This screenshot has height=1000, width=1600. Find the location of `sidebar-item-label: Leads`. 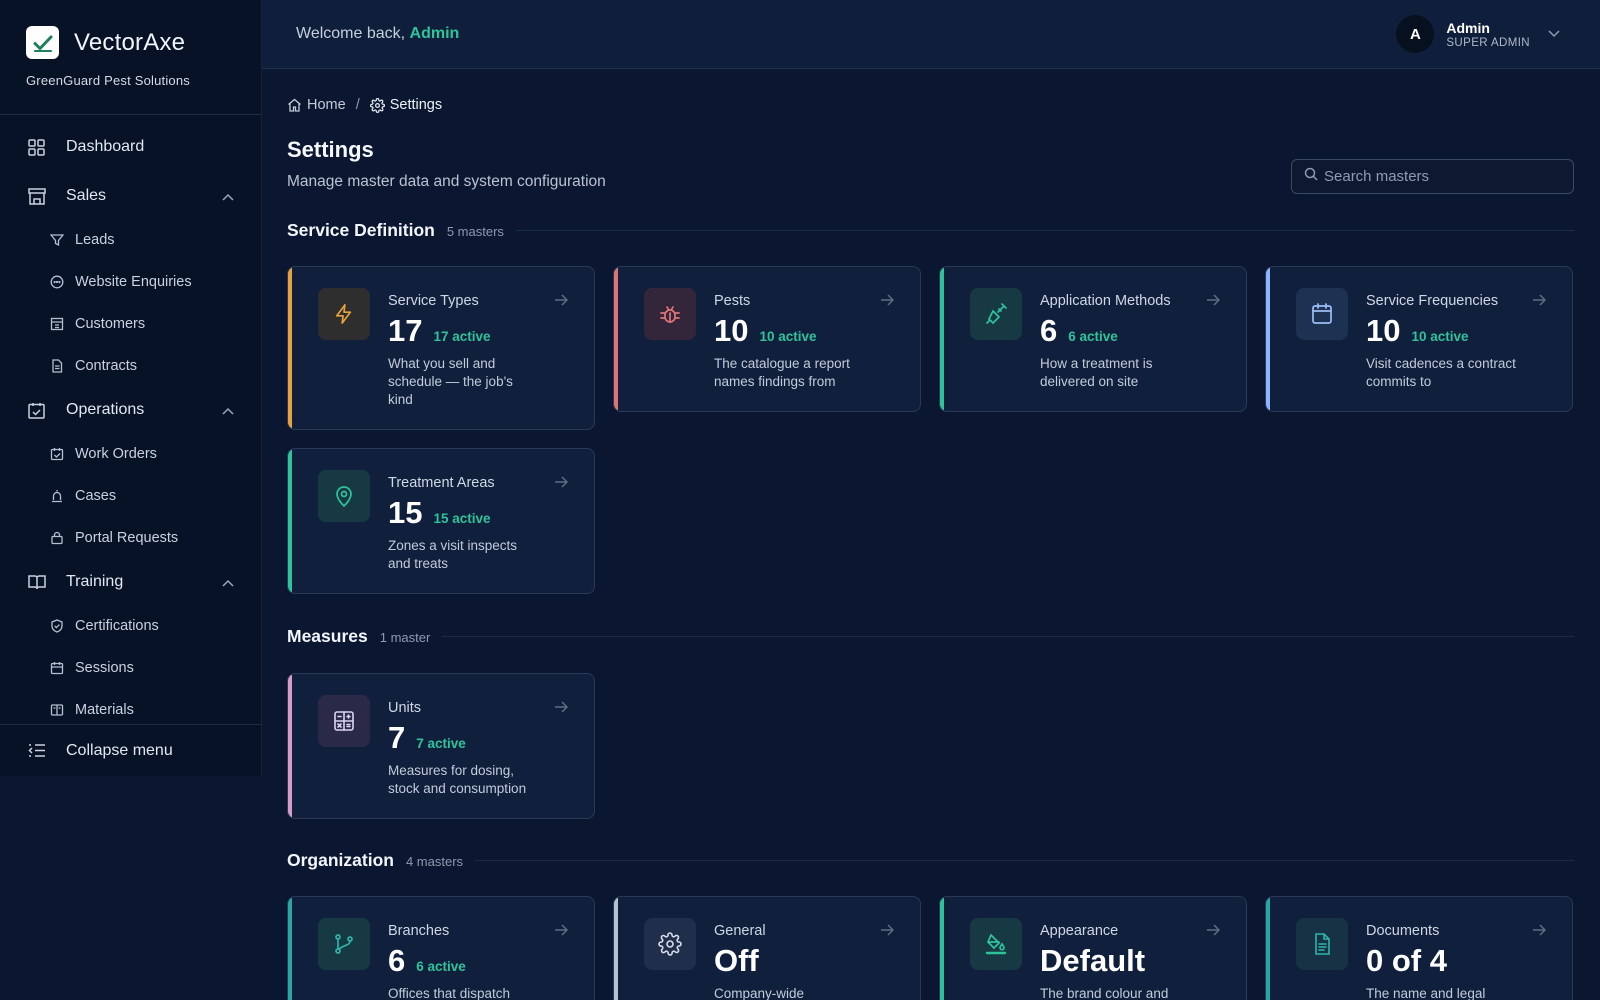

sidebar-item-label: Leads is located at coordinates (95, 240).